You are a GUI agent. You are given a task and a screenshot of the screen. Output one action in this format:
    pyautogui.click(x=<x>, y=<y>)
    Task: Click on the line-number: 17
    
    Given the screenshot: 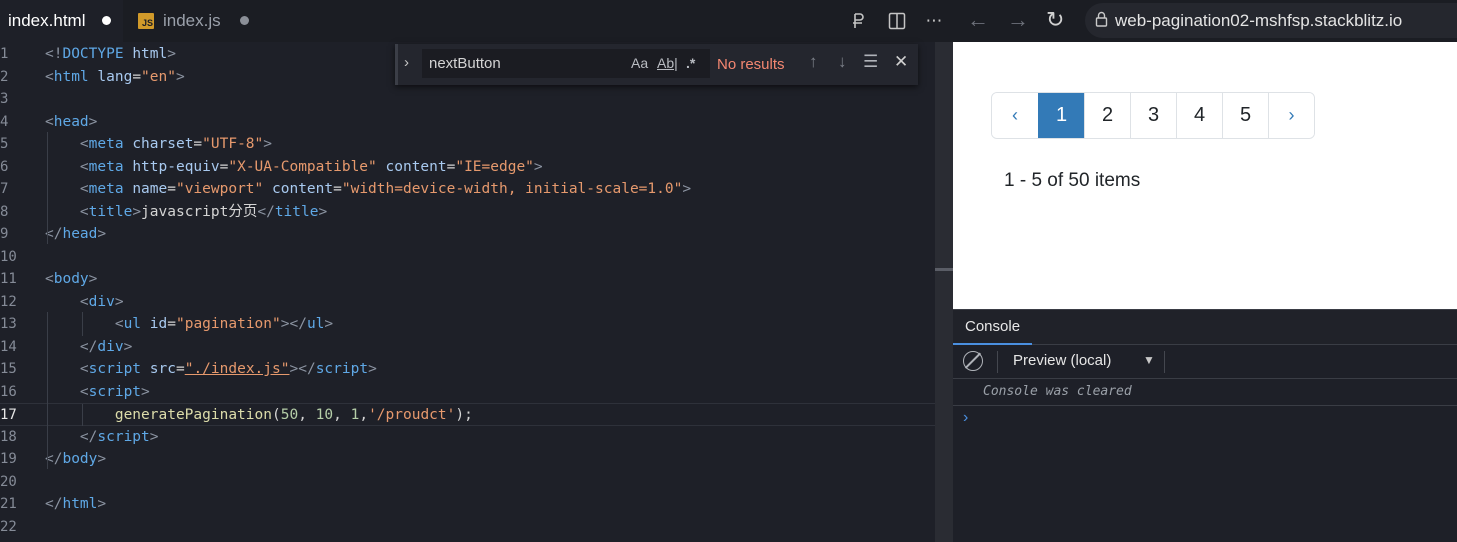 What is the action you would take?
    pyautogui.click(x=8, y=415)
    